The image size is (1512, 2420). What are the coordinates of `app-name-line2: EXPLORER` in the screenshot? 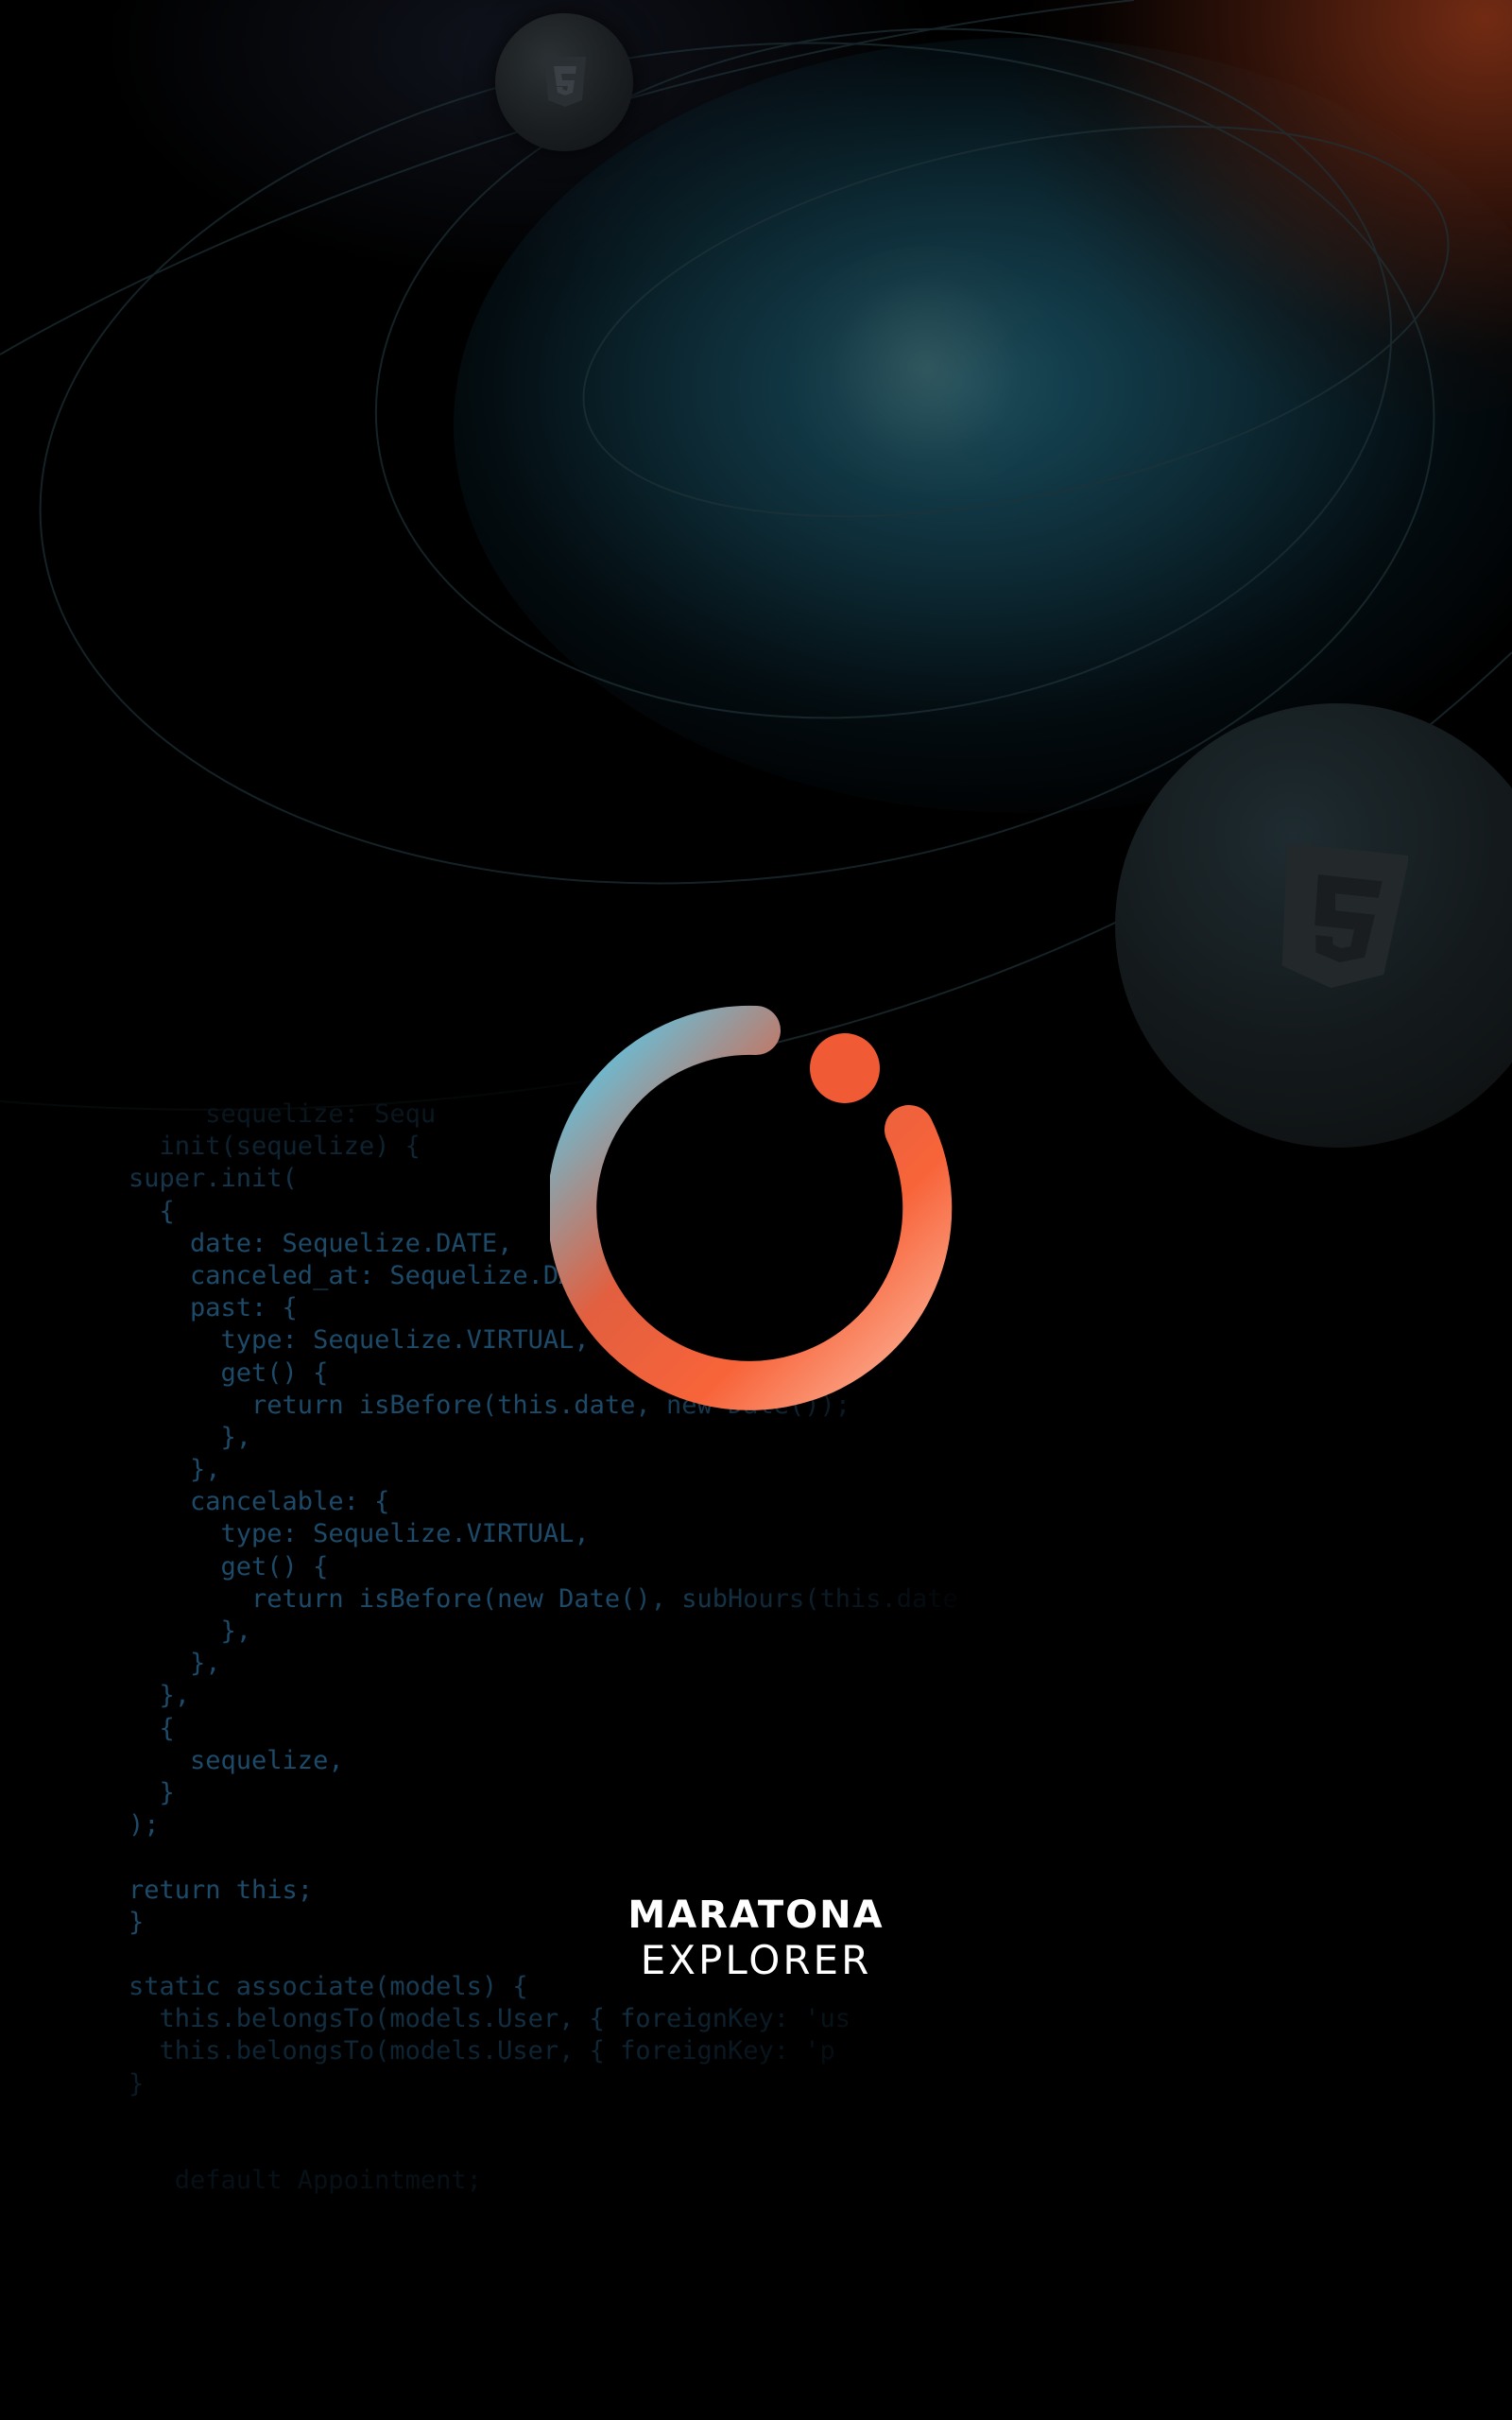 It's located at (756, 1960).